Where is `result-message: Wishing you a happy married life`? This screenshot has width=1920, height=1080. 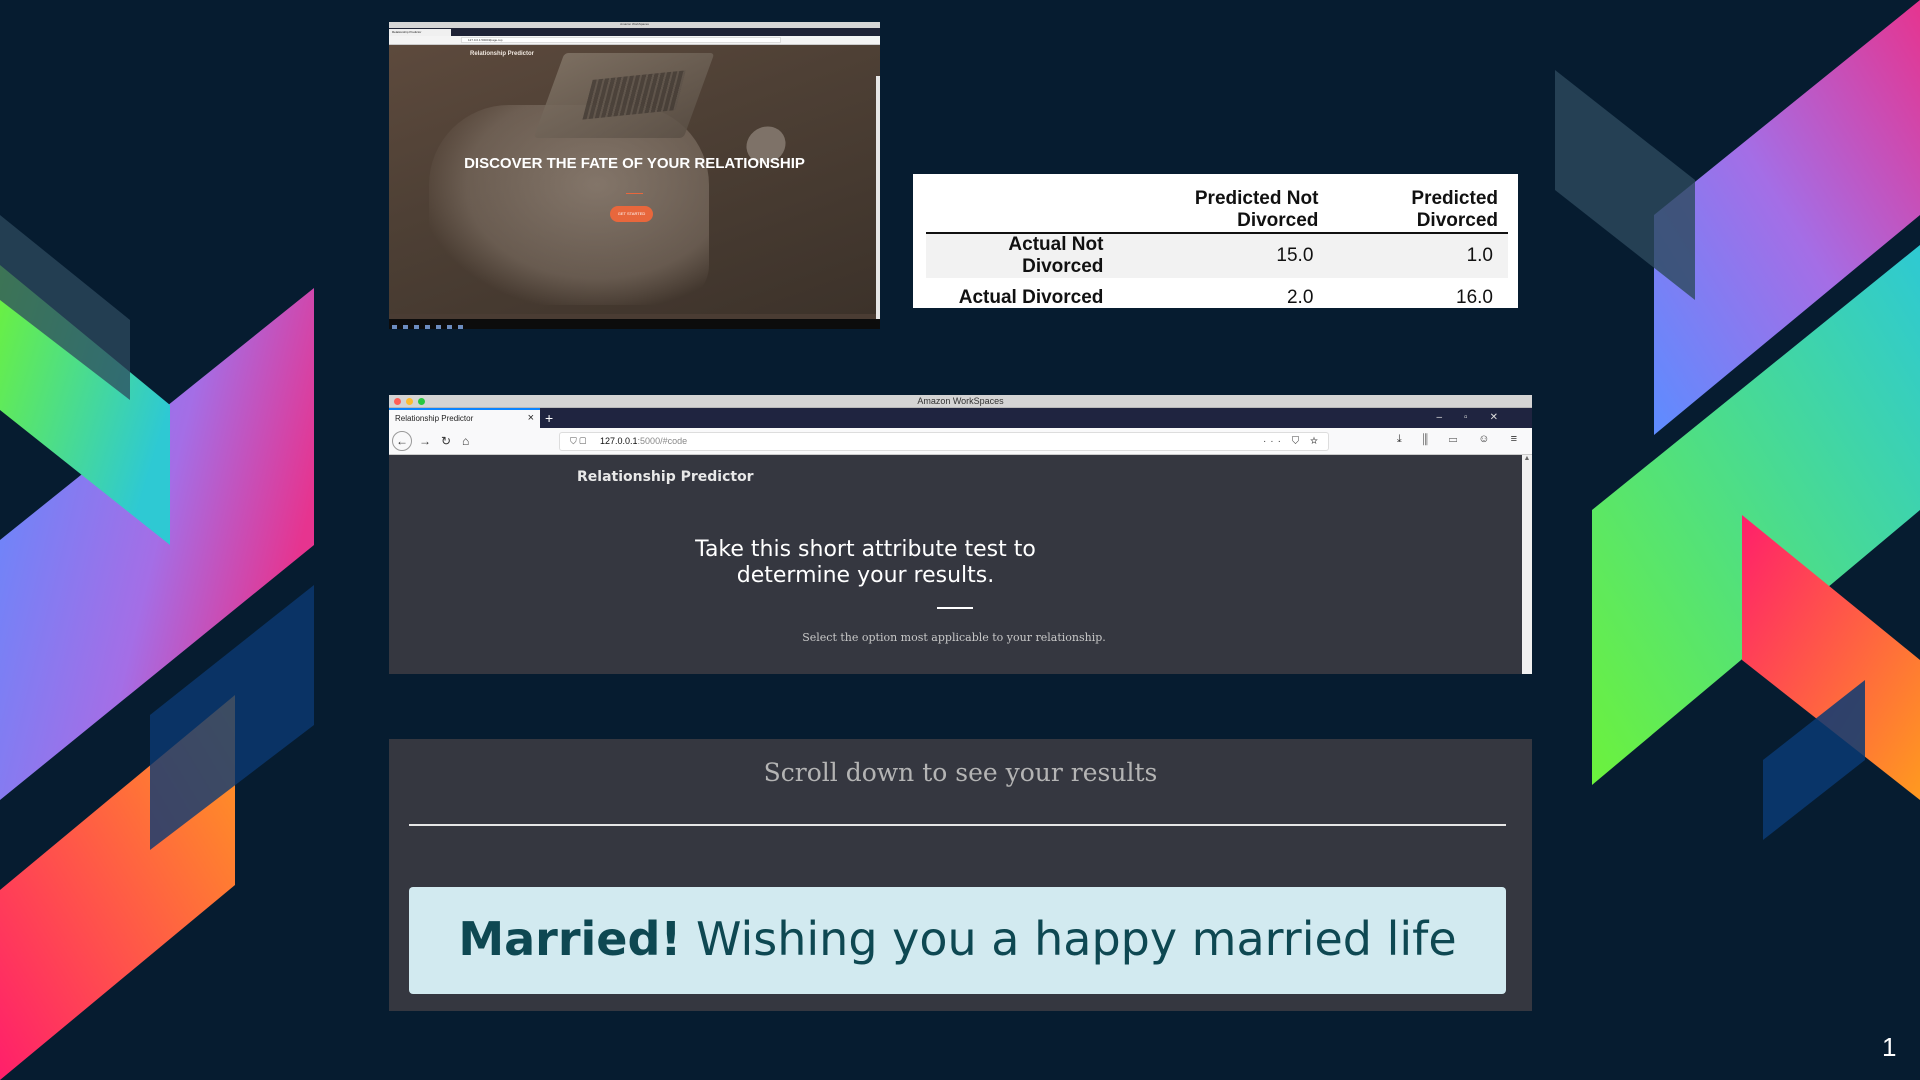
result-message: Wishing you a happy married life is located at coordinates (1076, 939).